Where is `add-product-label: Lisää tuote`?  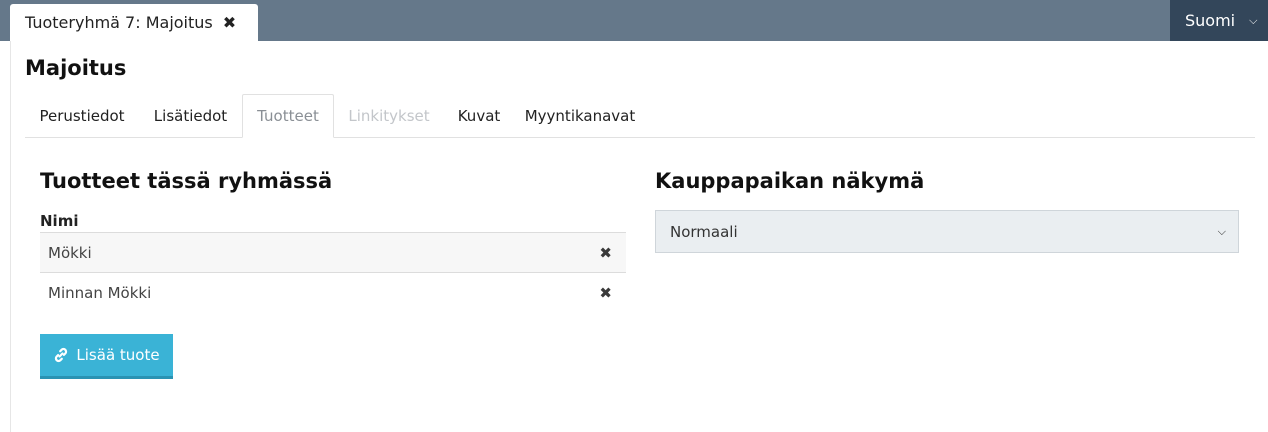
add-product-label: Lisää tuote is located at coordinates (118, 355).